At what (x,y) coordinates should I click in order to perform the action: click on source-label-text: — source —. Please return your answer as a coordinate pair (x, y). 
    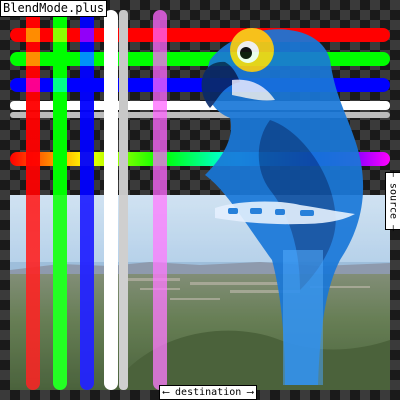
    Looking at the image, I should click on (393, 201).